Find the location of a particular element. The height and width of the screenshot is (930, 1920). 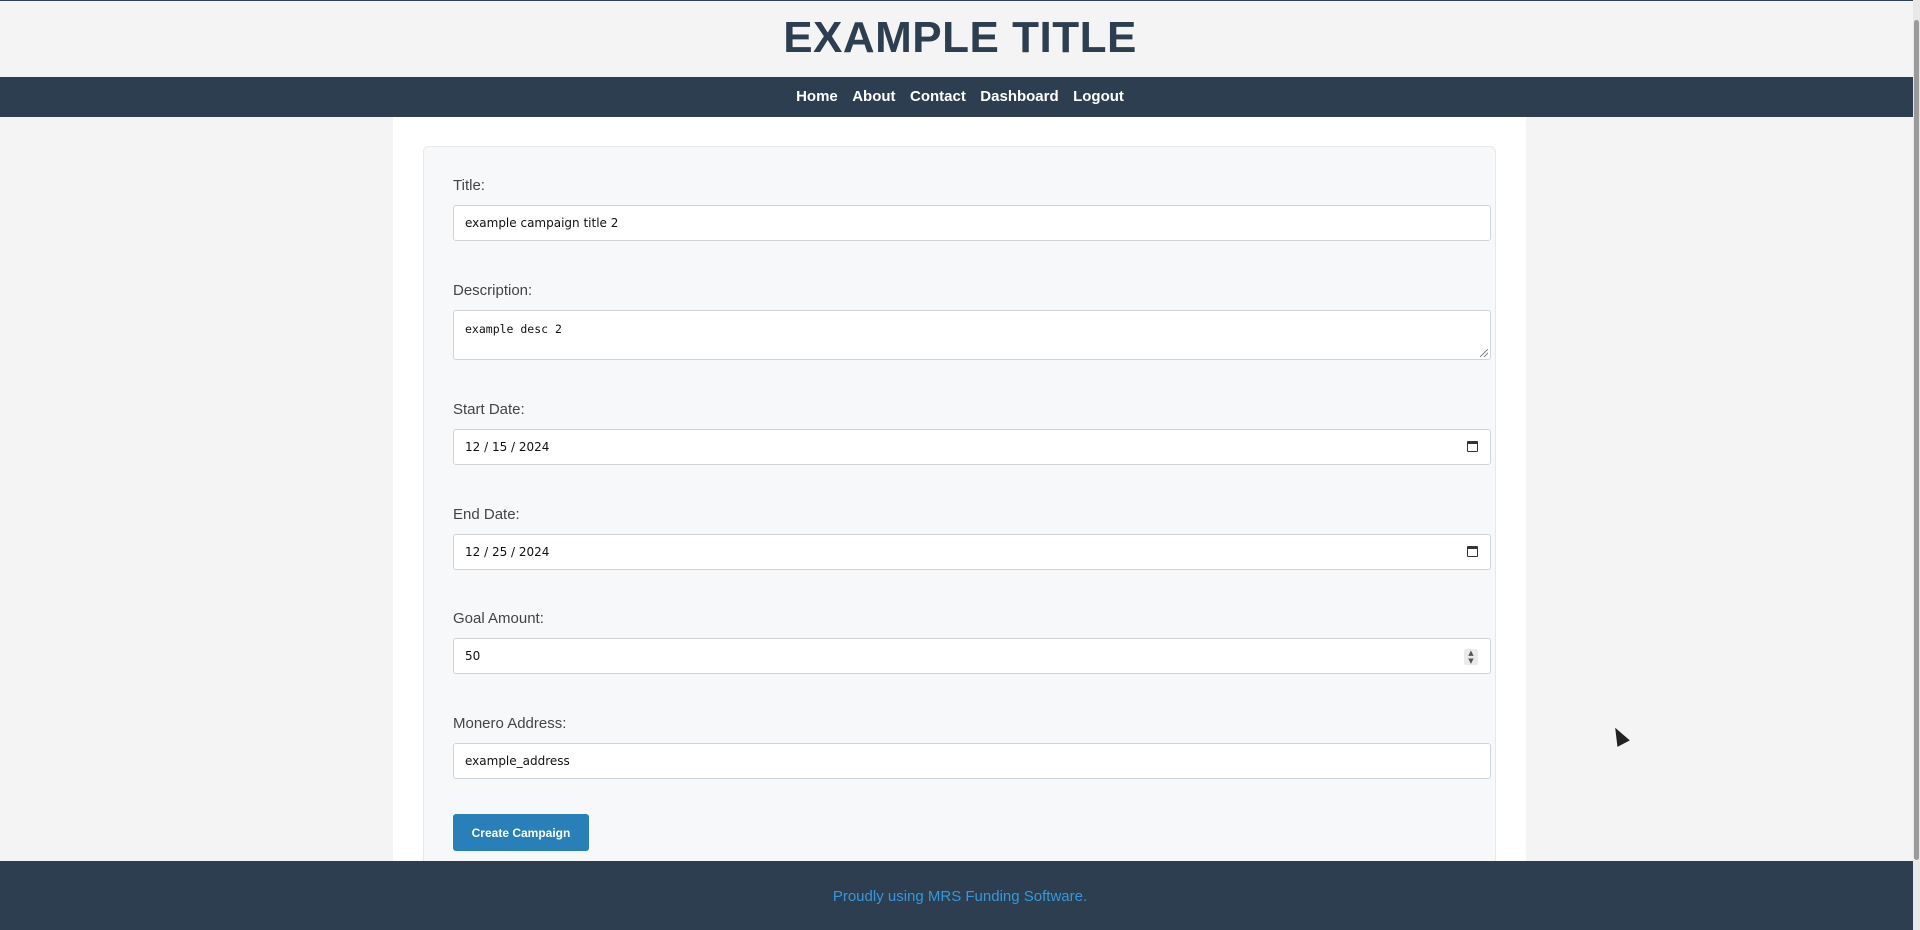

nav-about: About is located at coordinates (873, 97).